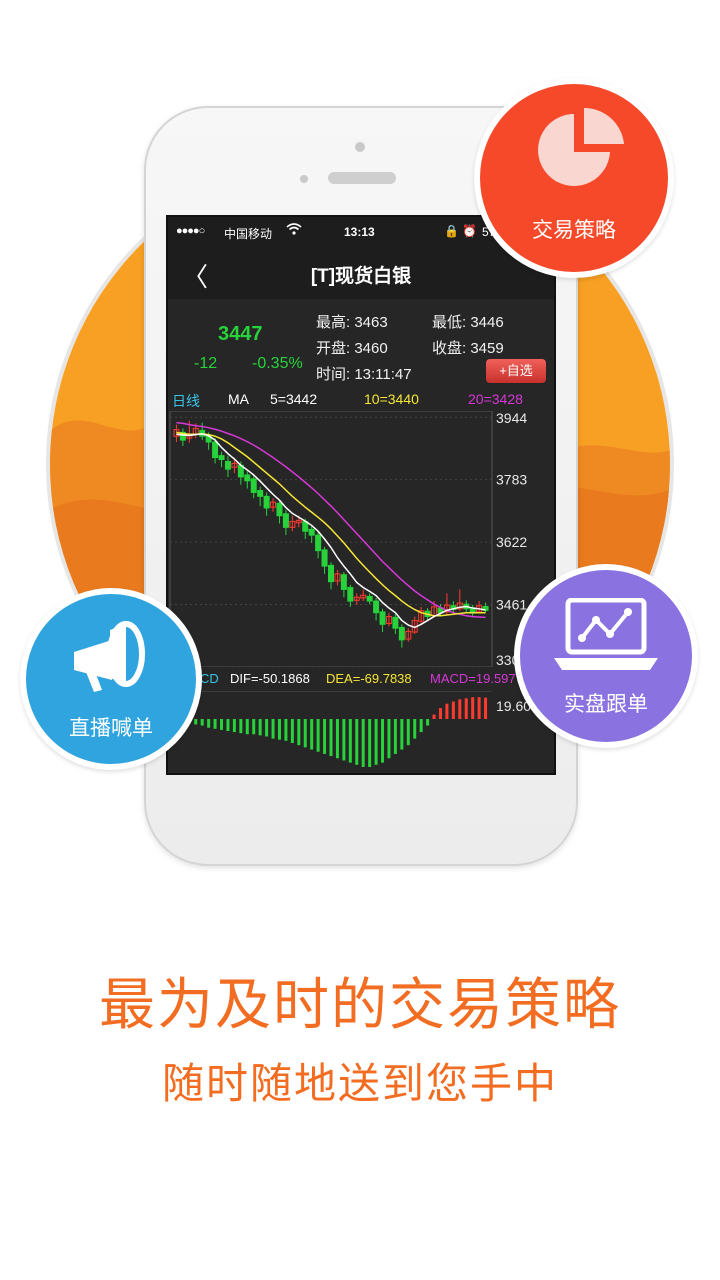 The height and width of the screenshot is (1280, 720). I want to click on pie-chart-icon, so click(581, 146).